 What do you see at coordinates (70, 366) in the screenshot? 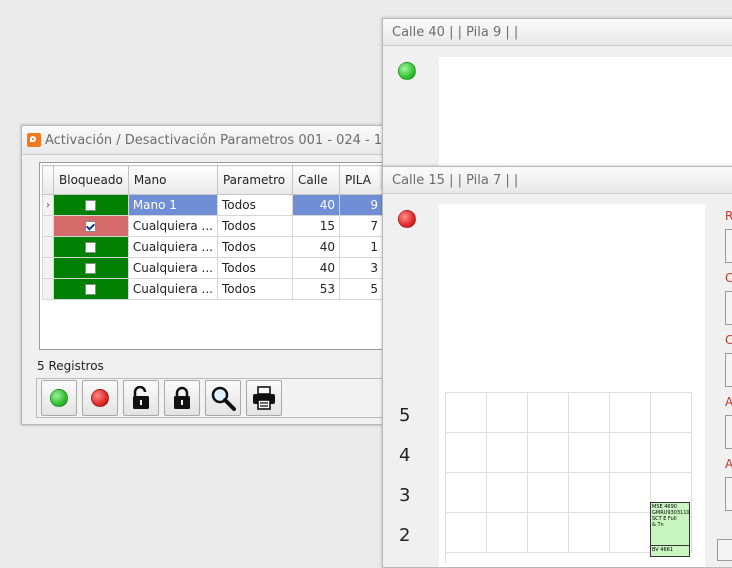
I see `records-count: 5 Registros` at bounding box center [70, 366].